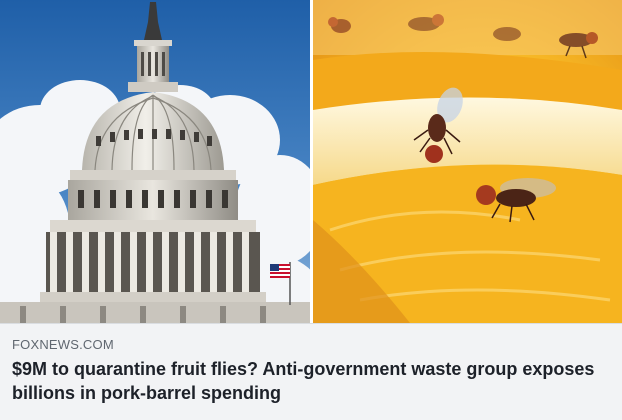 This screenshot has width=622, height=420. What do you see at coordinates (63, 344) in the screenshot?
I see `source-domain: FOXNEWS.COM` at bounding box center [63, 344].